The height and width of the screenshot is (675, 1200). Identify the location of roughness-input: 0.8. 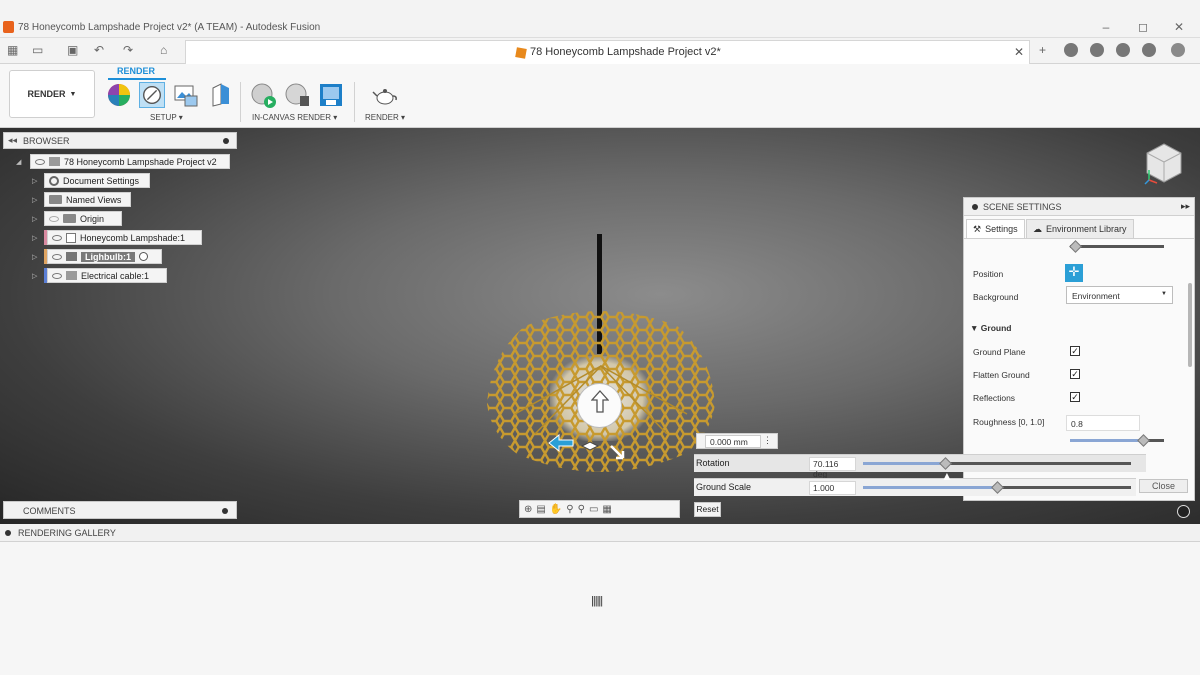
(1103, 423).